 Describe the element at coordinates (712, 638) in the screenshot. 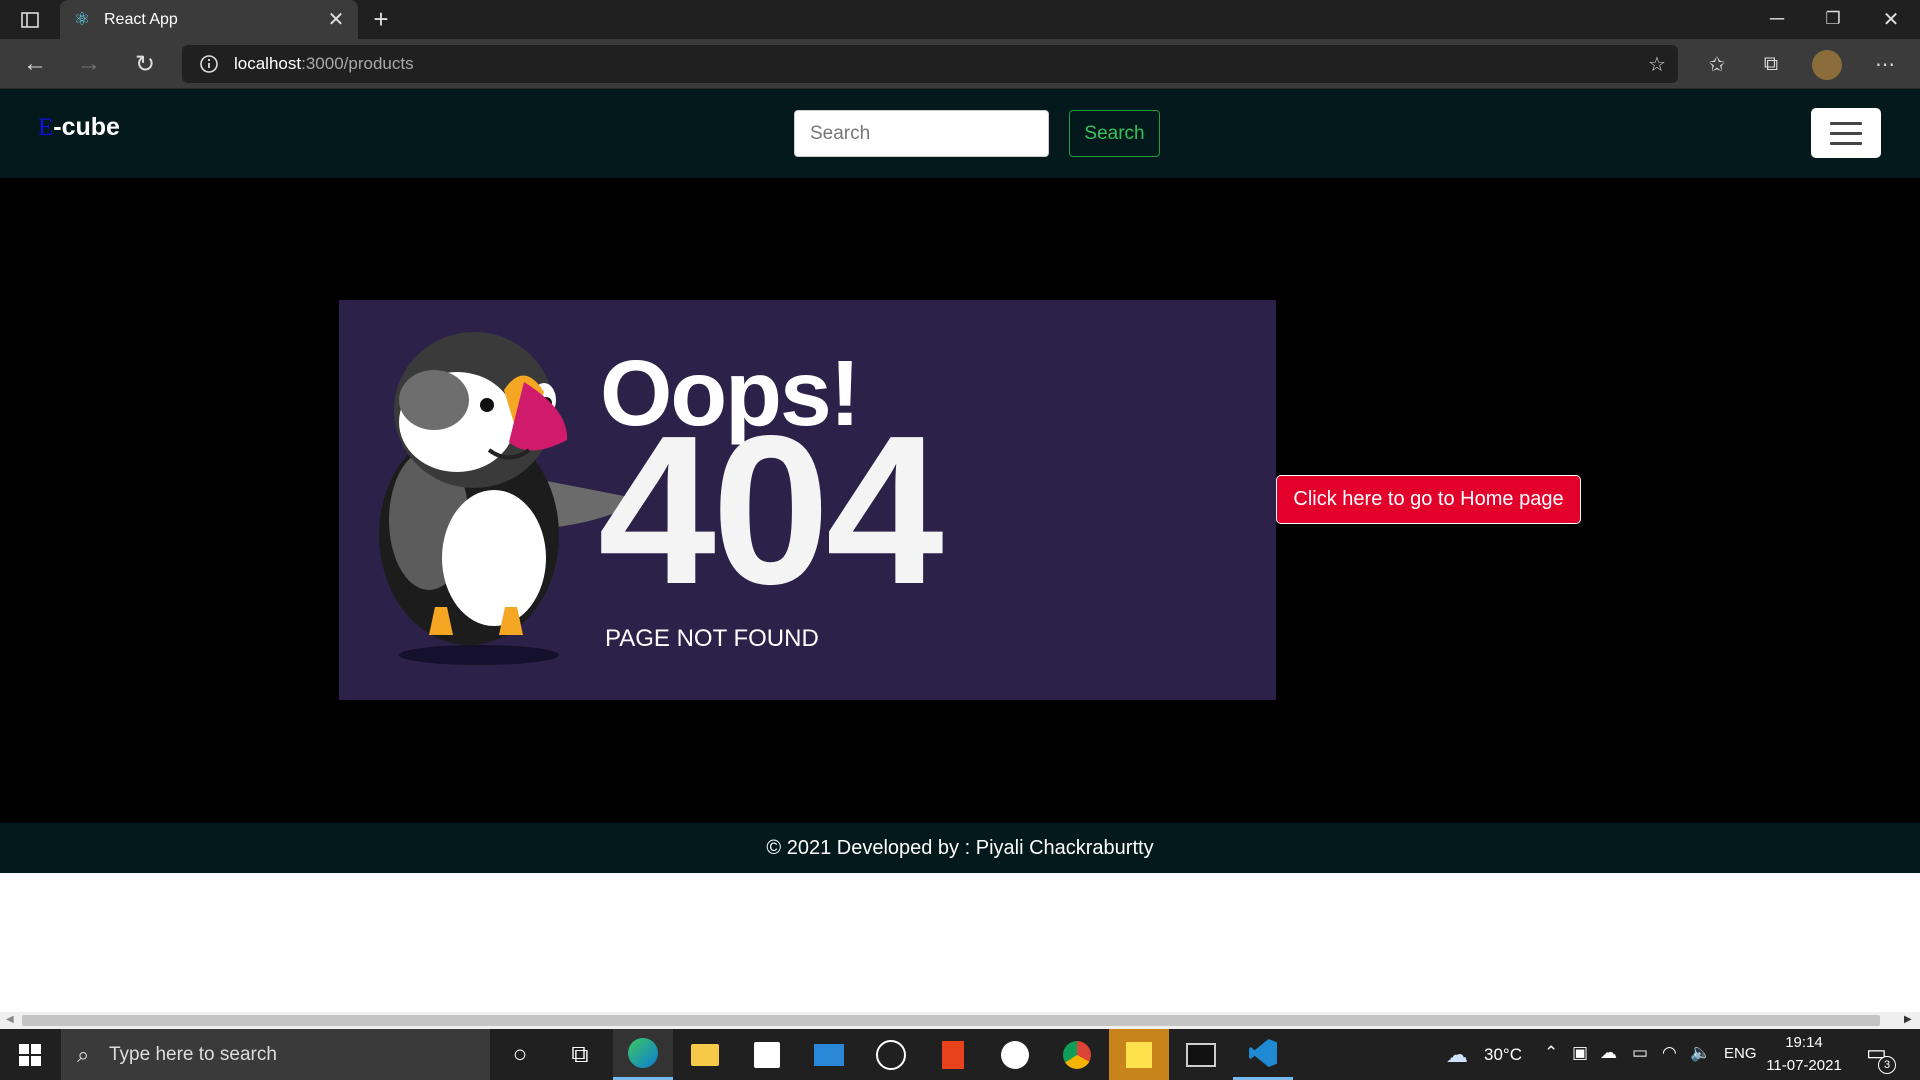

I see `page-not-found-text: PAGE NOT FOUND` at that location.